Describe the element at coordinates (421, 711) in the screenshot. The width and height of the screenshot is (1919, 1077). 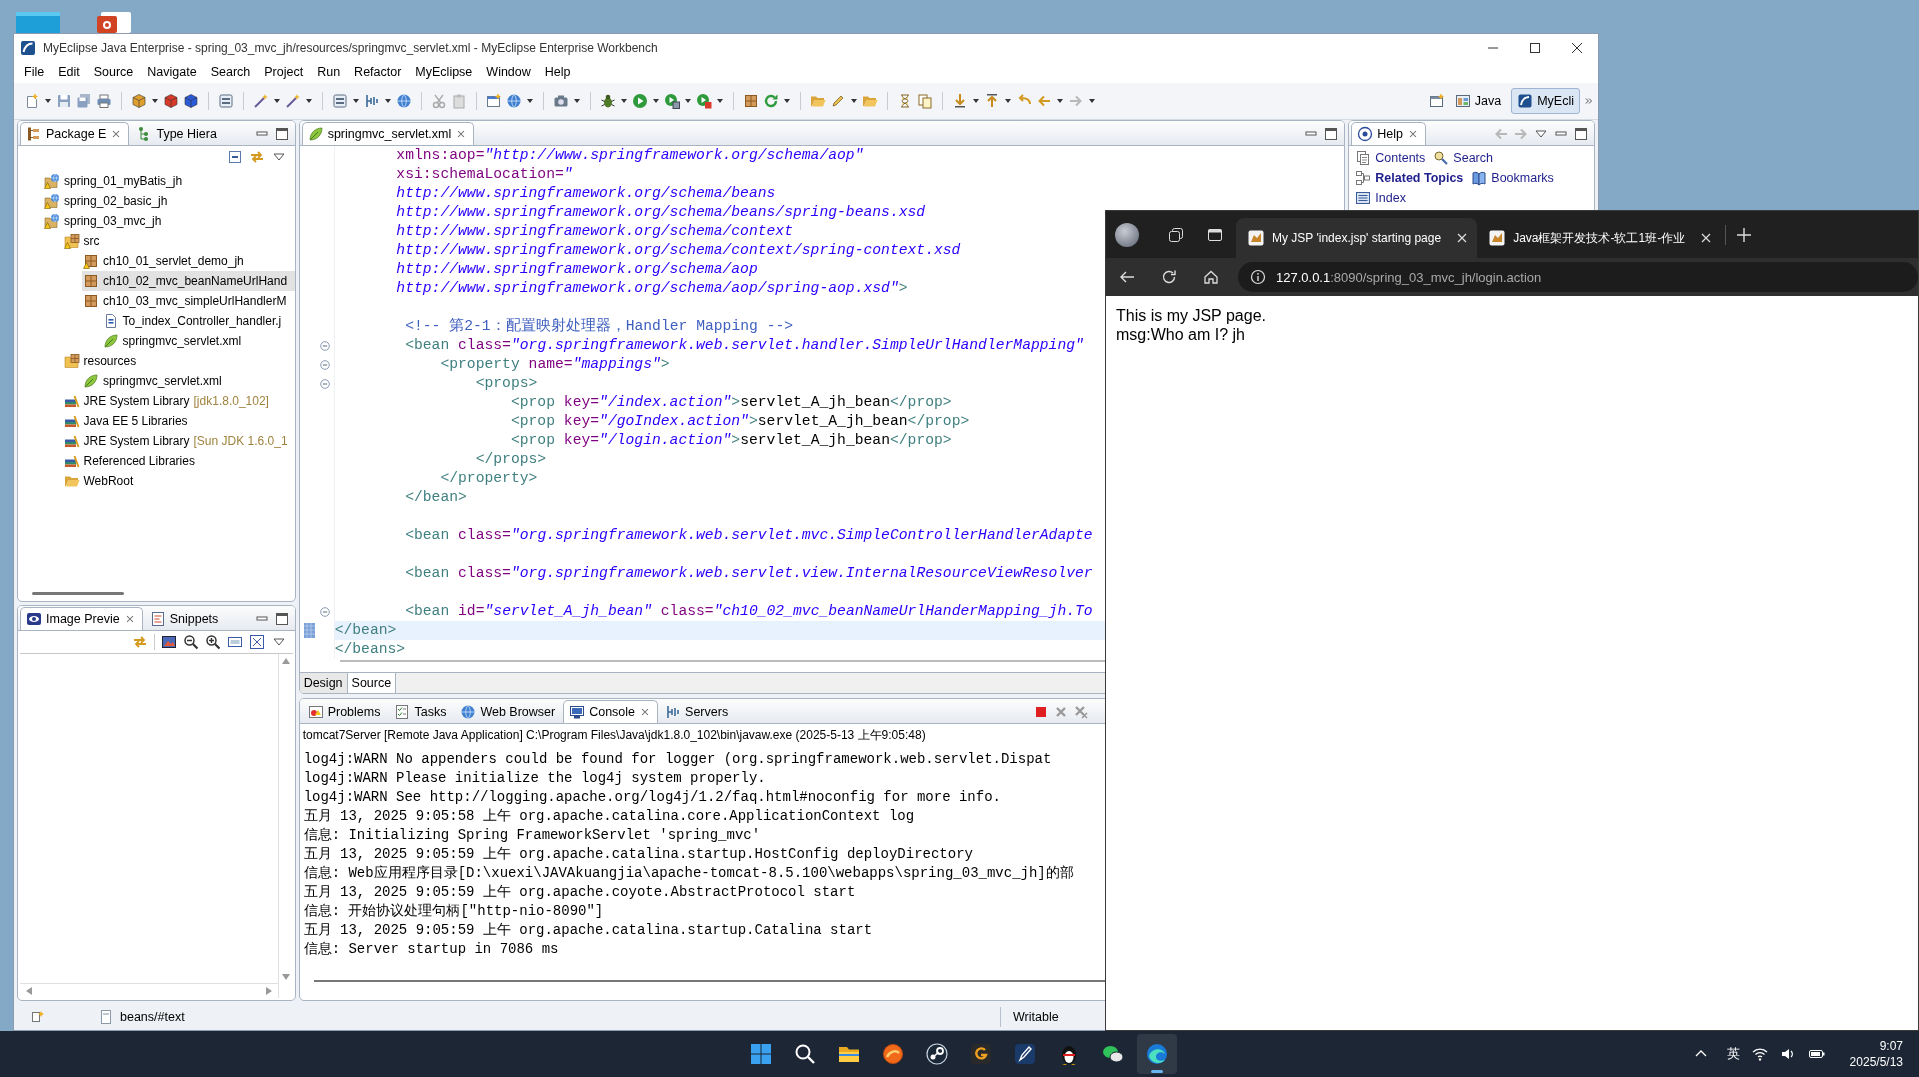
I see `tab: Tasks` at that location.